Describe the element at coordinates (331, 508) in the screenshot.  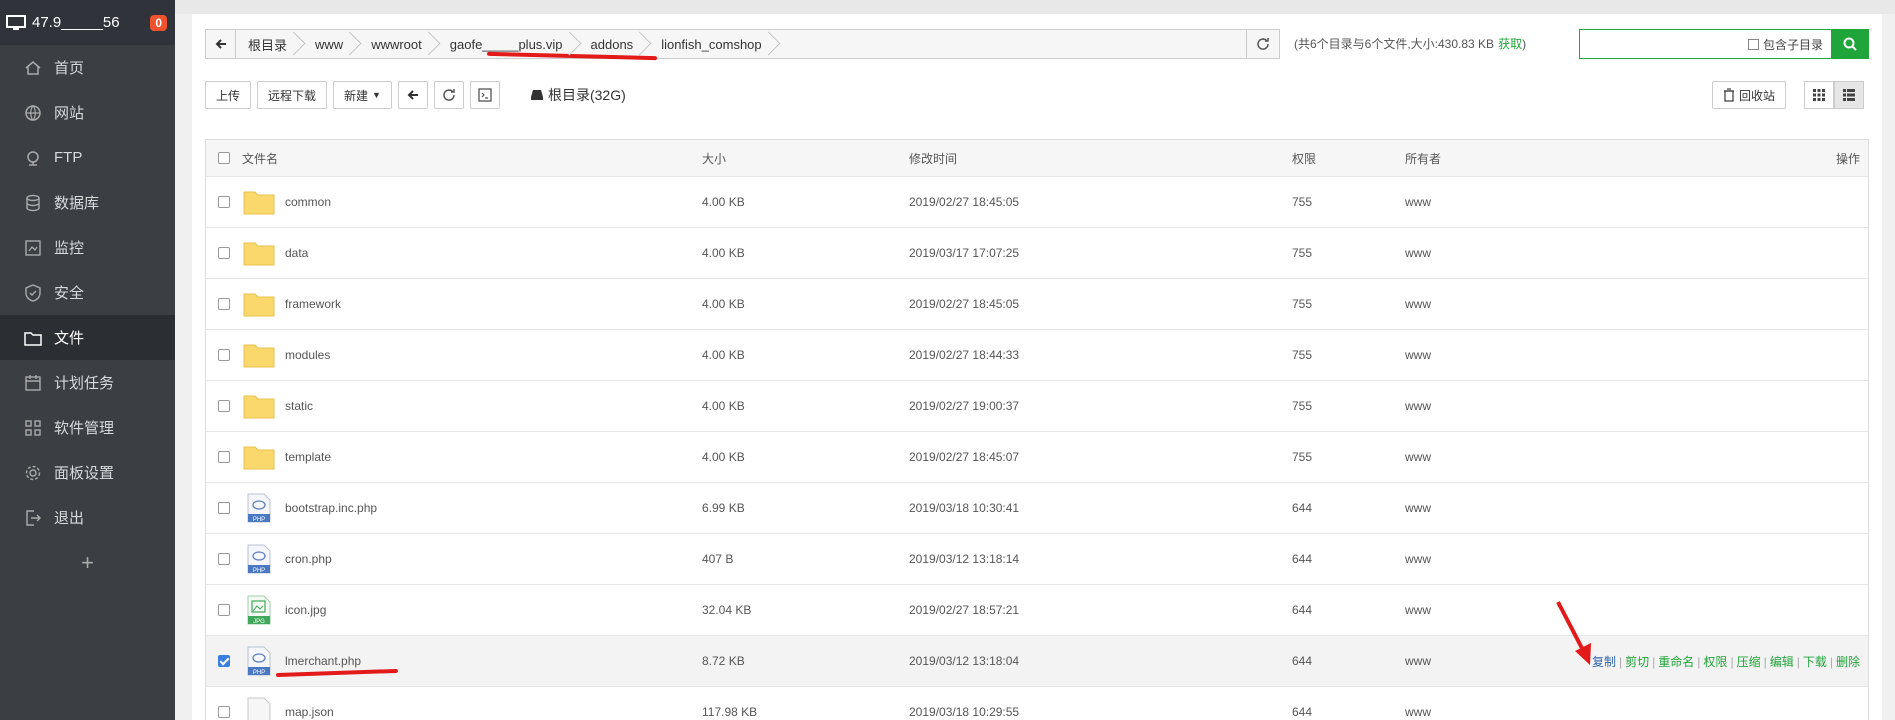
I see `file-name: bootstrap.inc.php` at that location.